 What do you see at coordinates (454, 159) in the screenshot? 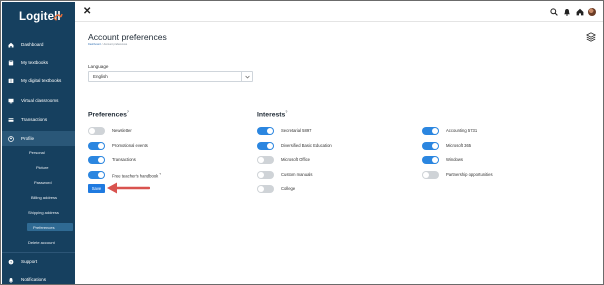
I see `toggle-label: Windows` at bounding box center [454, 159].